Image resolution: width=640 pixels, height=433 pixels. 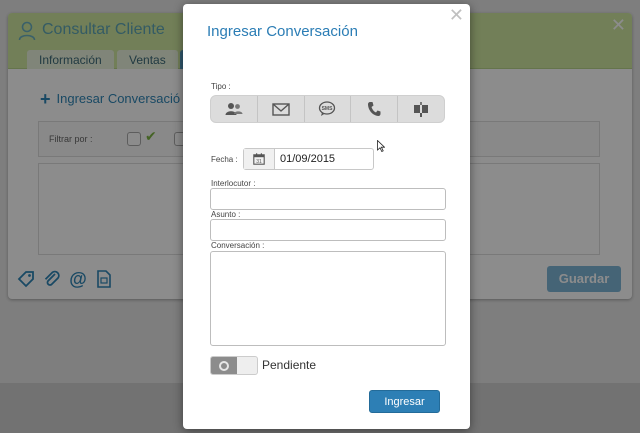 What do you see at coordinates (404, 401) in the screenshot?
I see `ingresar-button: Ingresar` at bounding box center [404, 401].